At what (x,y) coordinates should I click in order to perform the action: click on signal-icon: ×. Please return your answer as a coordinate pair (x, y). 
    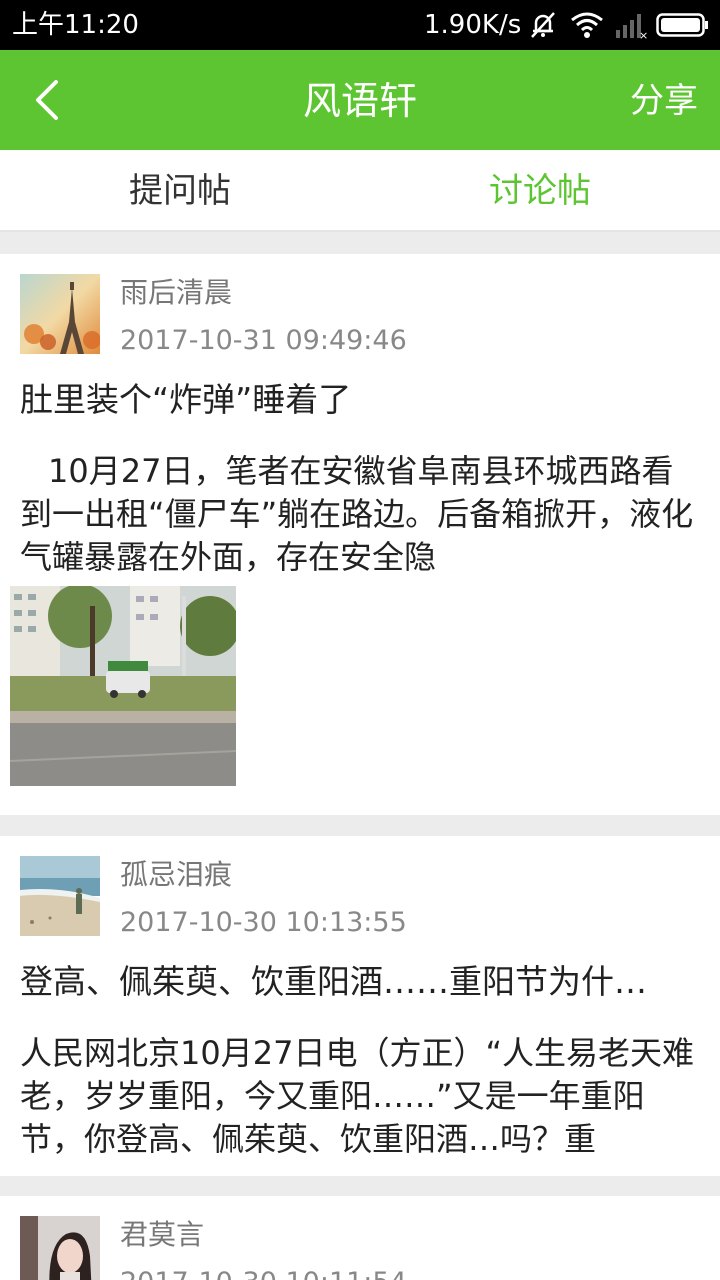
    Looking at the image, I should click on (631, 27).